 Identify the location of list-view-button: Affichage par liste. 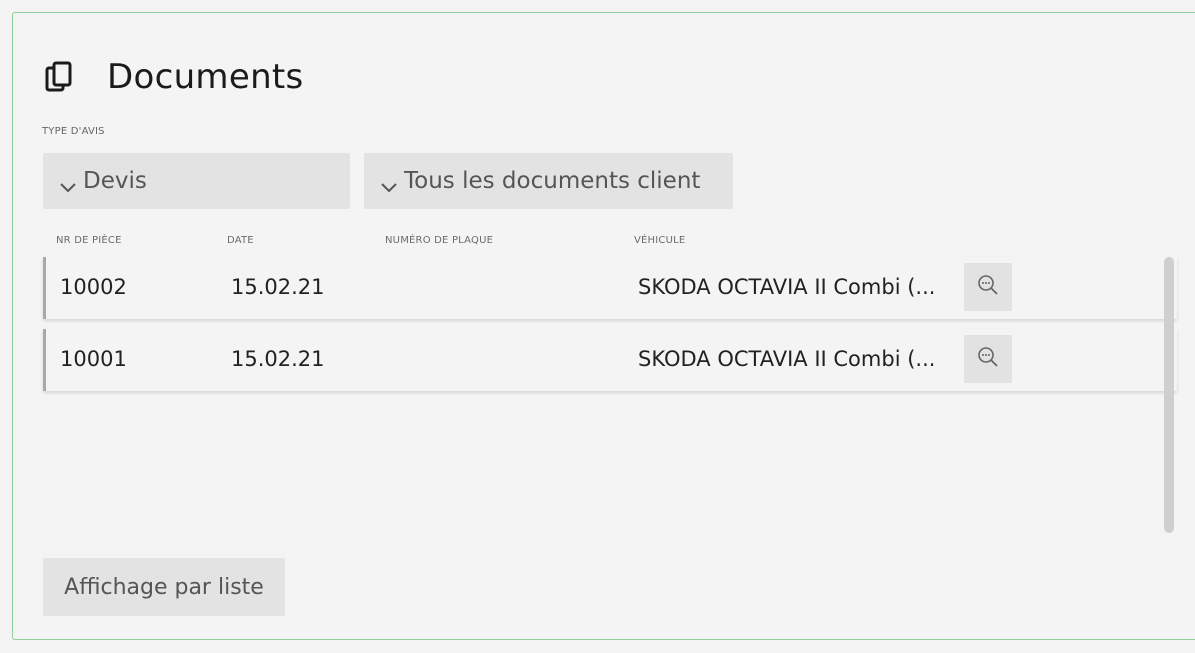
(164, 587).